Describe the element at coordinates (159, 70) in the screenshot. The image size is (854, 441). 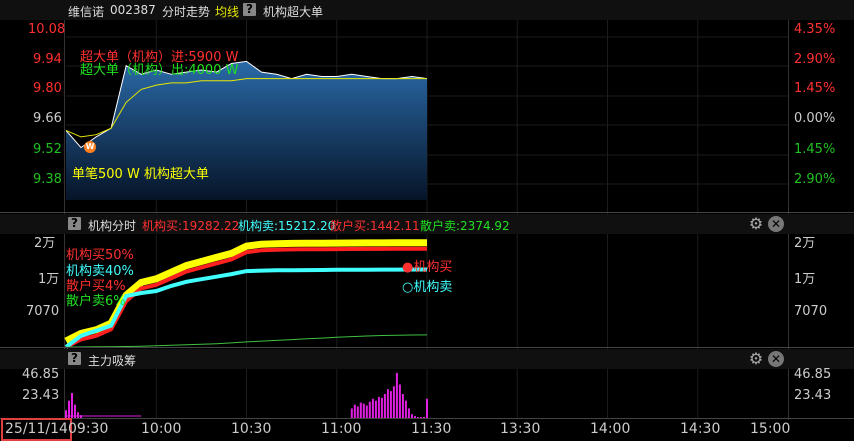
I see `super-order-sell-annotation: 超大单（机构）出:4000 W` at that location.